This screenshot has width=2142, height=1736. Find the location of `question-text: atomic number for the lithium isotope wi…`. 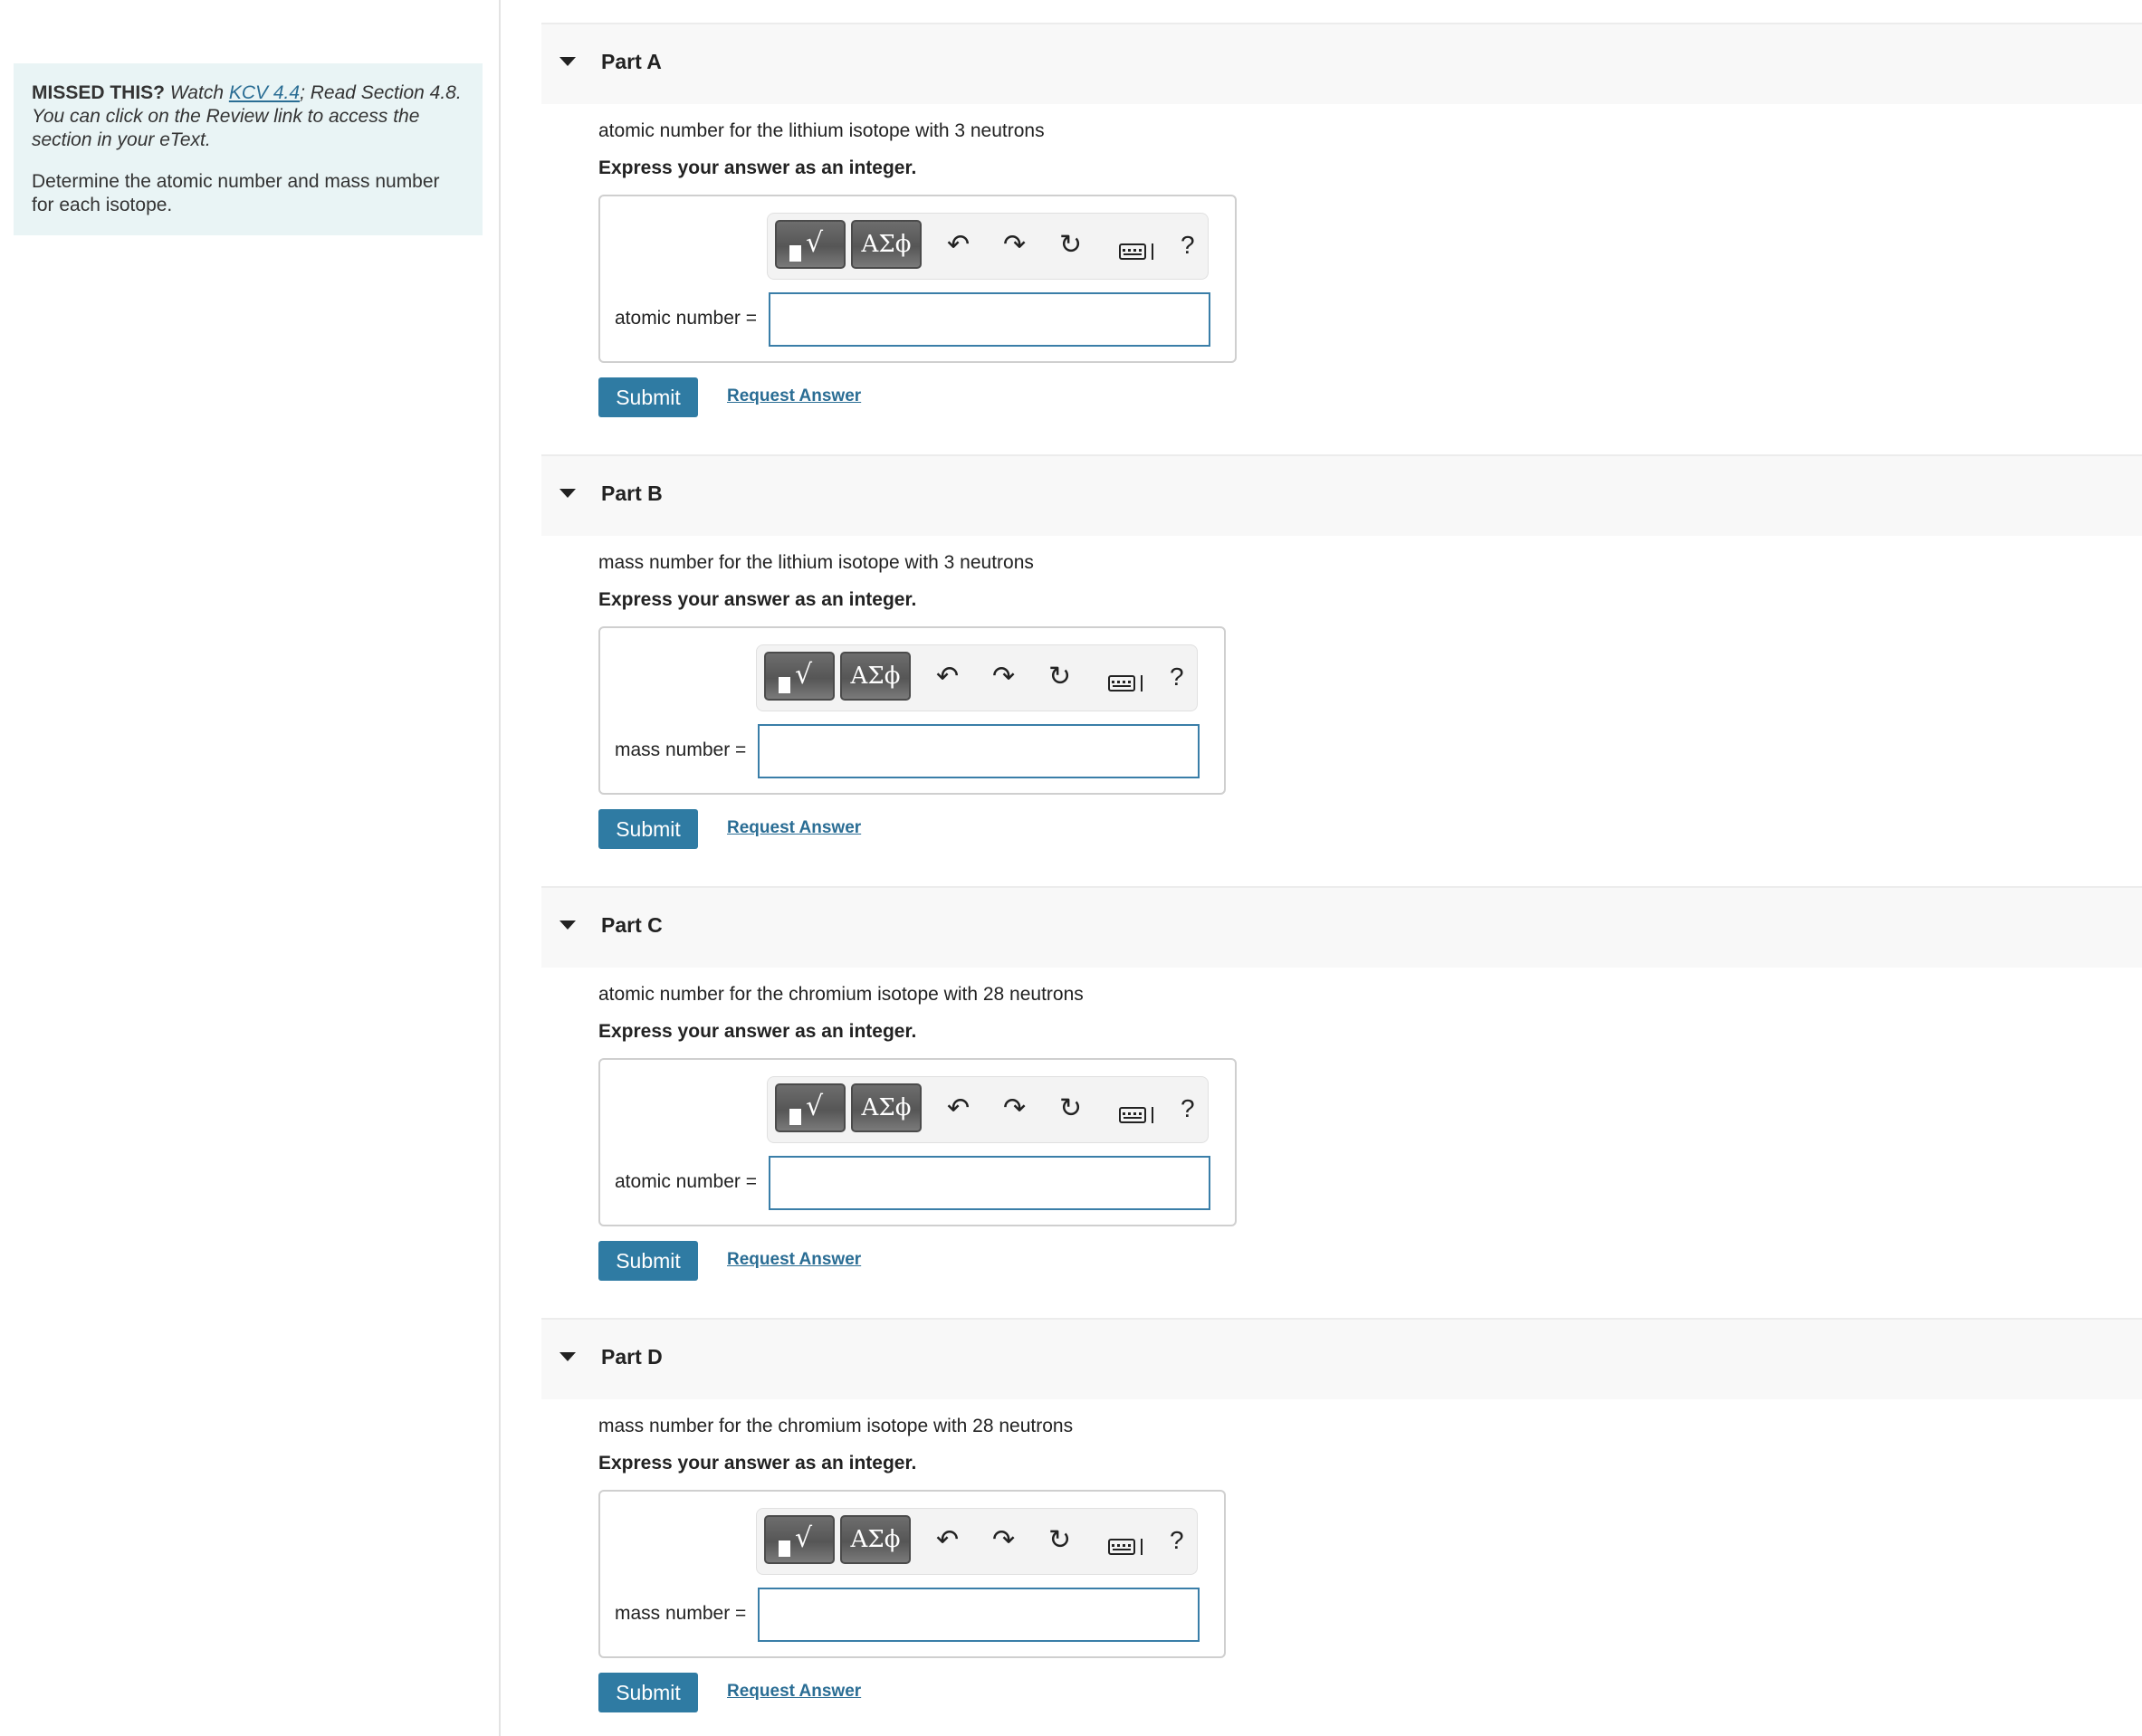

question-text: atomic number for the lithium isotope wi… is located at coordinates (821, 130).